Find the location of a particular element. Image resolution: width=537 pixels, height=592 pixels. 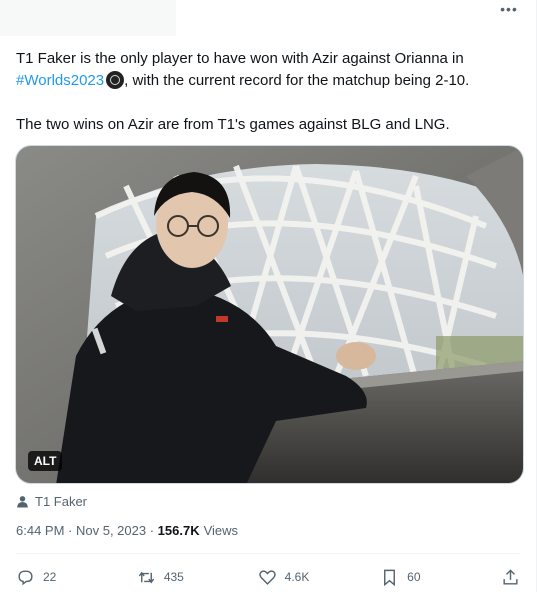

person-icon is located at coordinates (22, 501).